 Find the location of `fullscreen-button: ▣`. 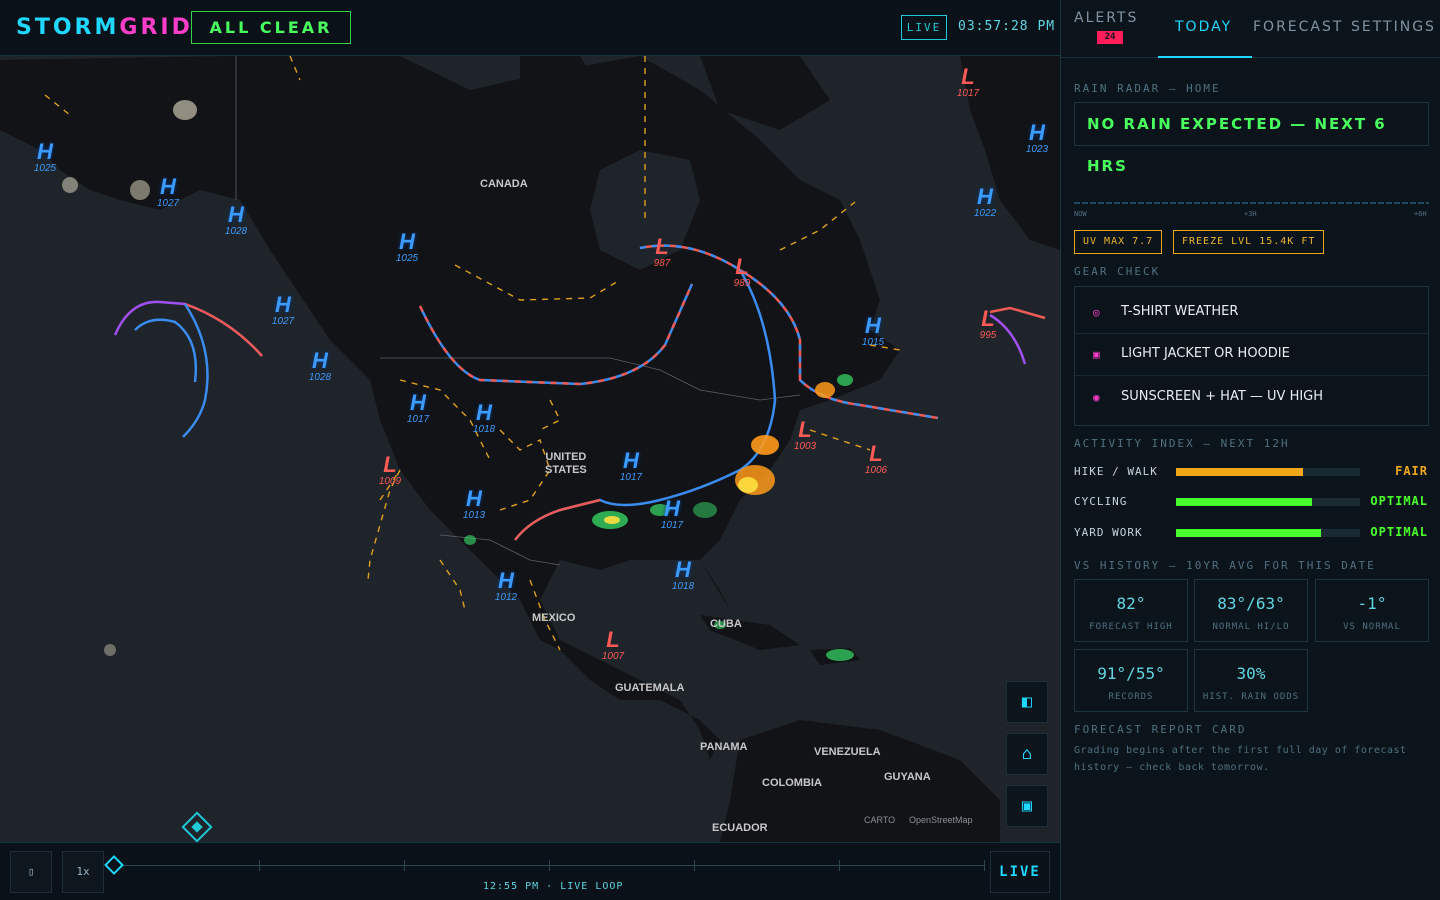

fullscreen-button: ▣ is located at coordinates (1027, 806).